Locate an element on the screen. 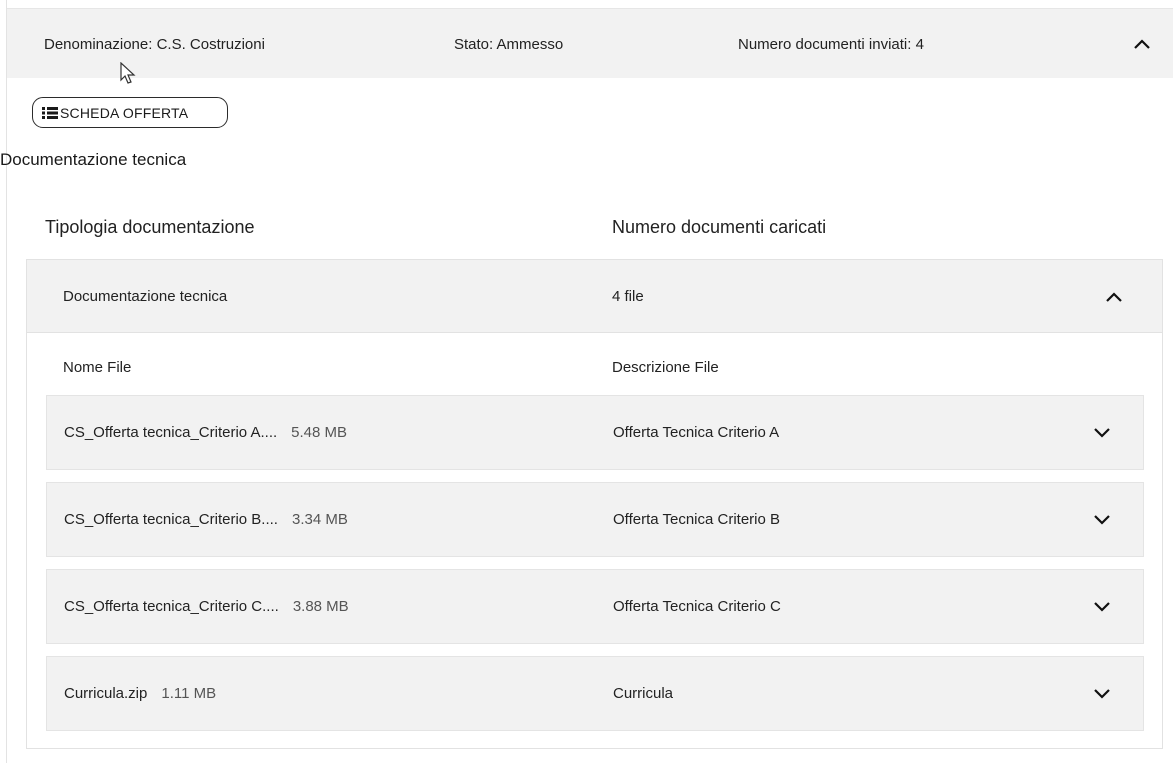 The width and height of the screenshot is (1173, 763). left-border is located at coordinates (6, 381).